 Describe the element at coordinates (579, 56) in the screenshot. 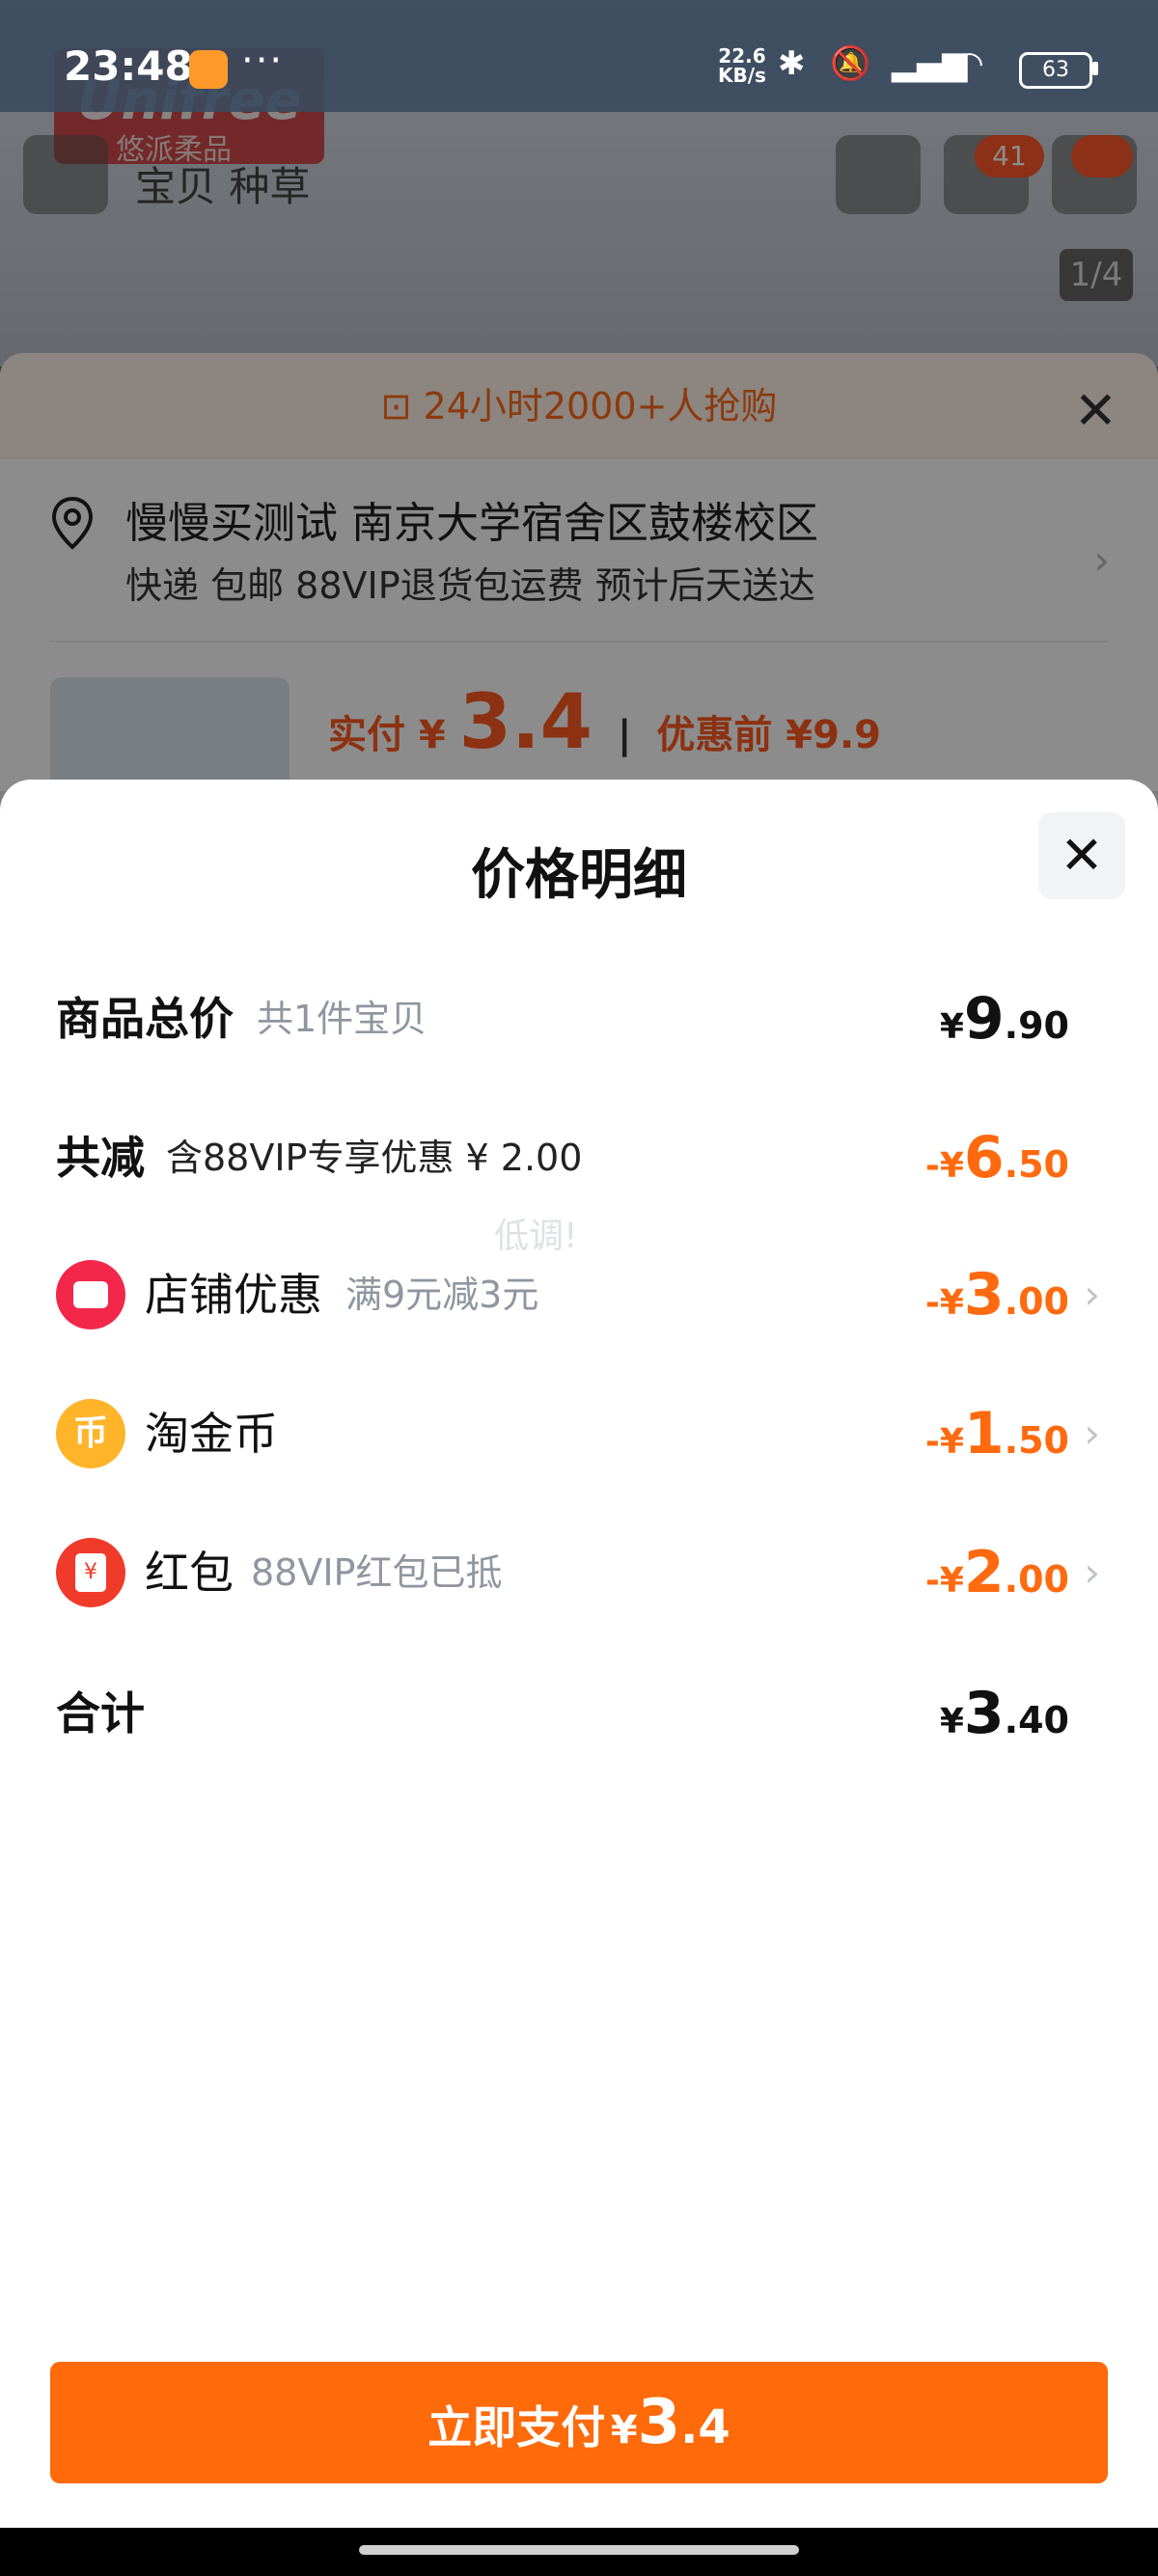

I see `status-bar: 23:48 ··· 22.6 KB/s ✱ 🔕 ▂▄▆ ◠ 63` at that location.